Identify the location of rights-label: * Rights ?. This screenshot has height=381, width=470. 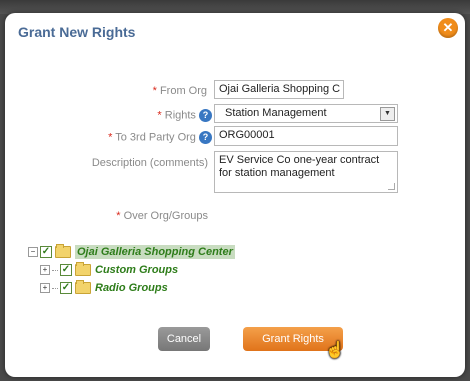
(171, 115).